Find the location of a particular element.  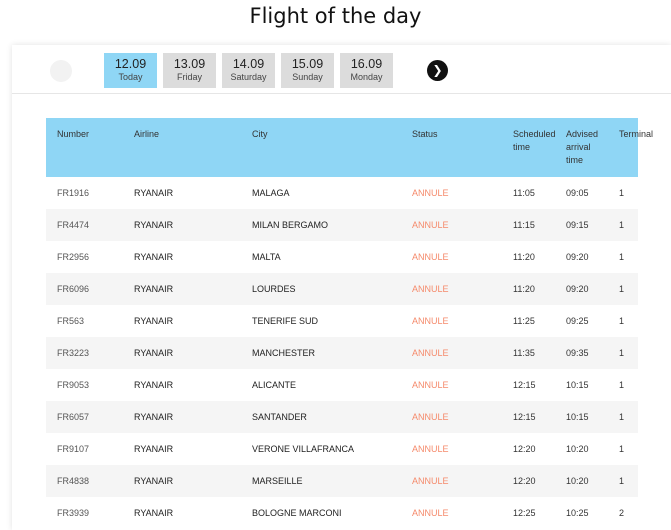

advised-time: 09:15 is located at coordinates (577, 225).